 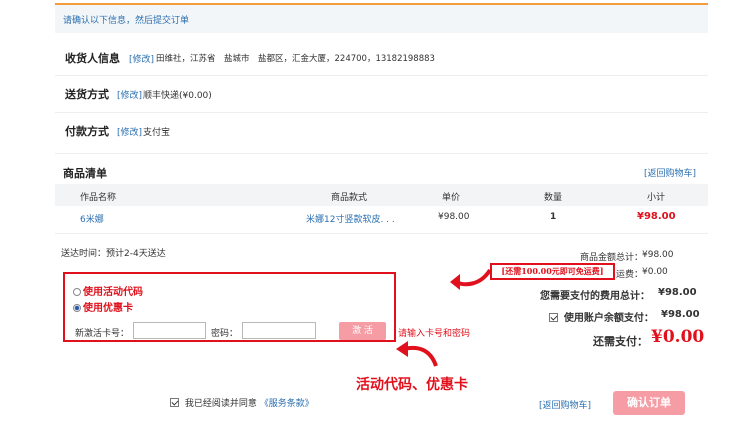 What do you see at coordinates (102, 334) in the screenshot?
I see `card-number-label: 新激活卡号：` at bounding box center [102, 334].